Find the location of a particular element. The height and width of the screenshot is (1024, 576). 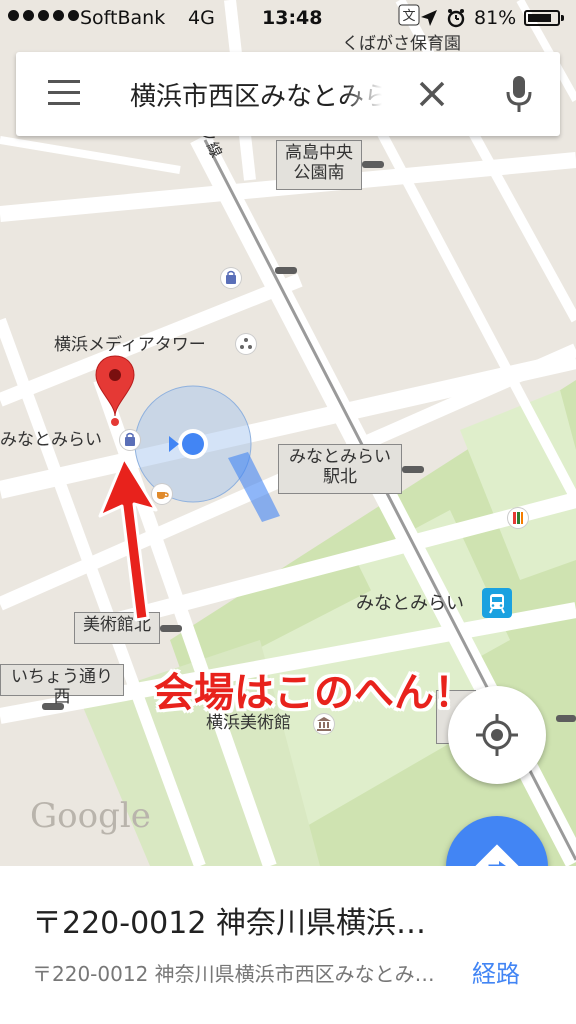

battery-icon is located at coordinates (544, 18).